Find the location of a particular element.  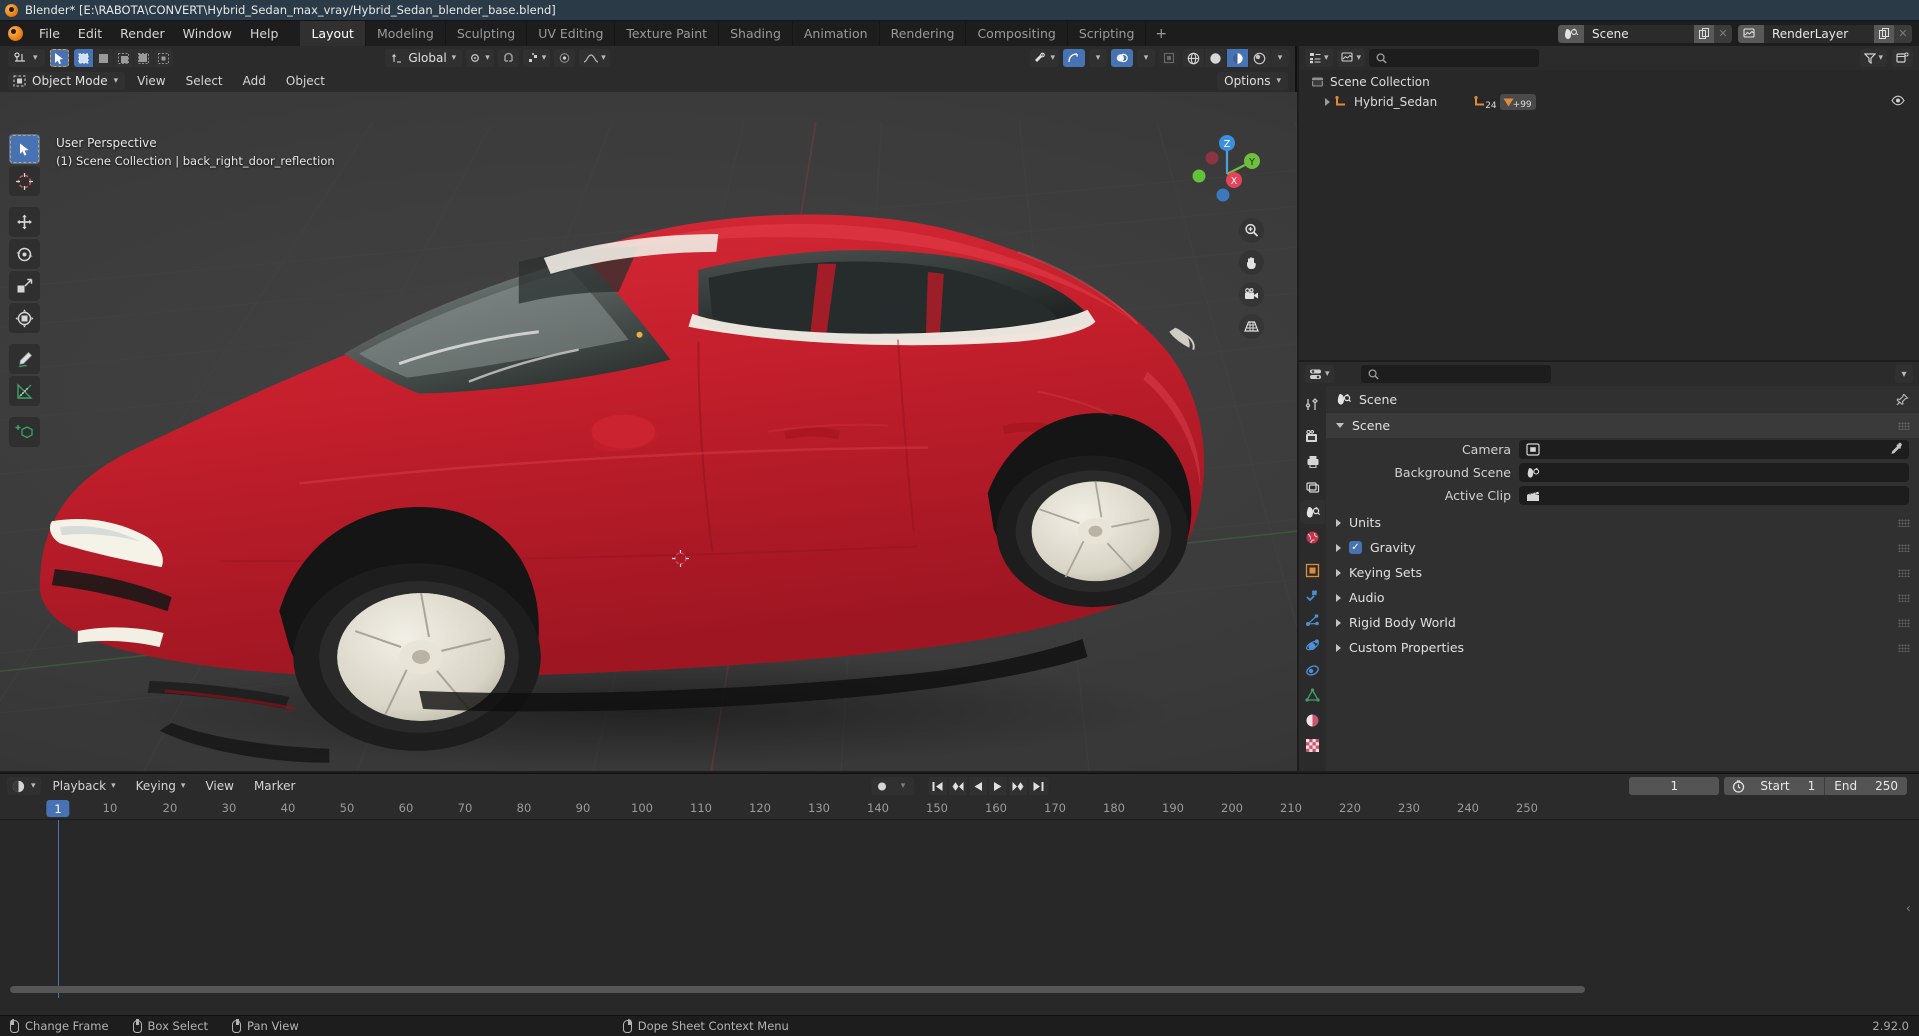

shading-rendered-button is located at coordinates (1259, 58).